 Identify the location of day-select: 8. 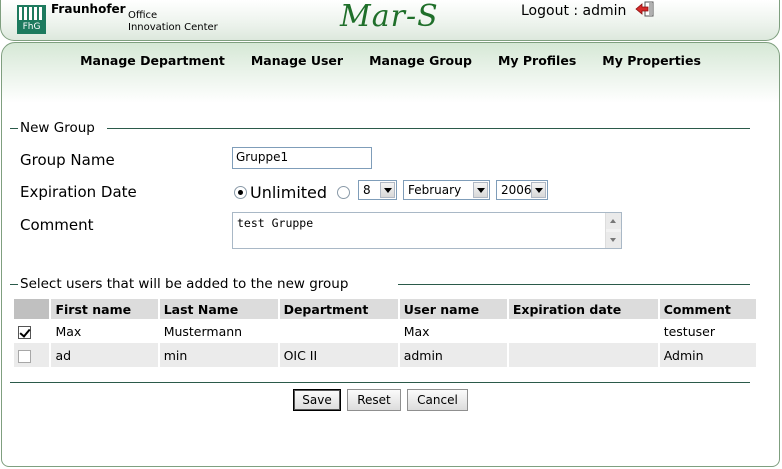
(377, 190).